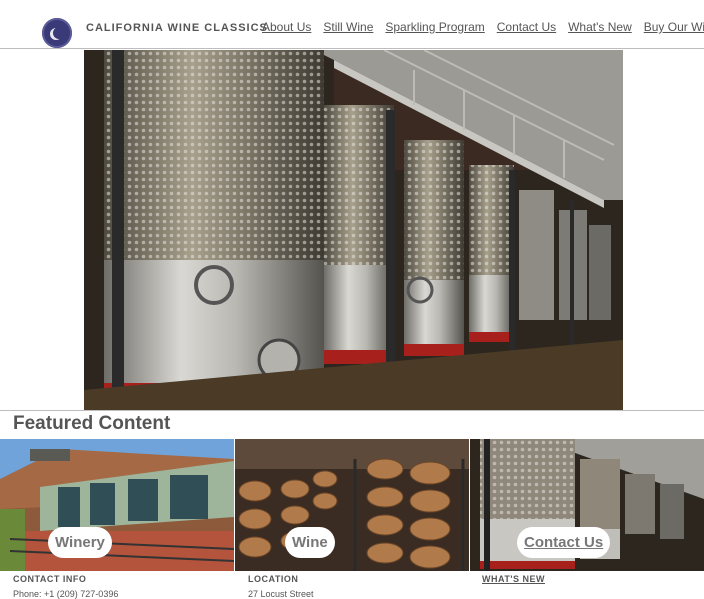 The height and width of the screenshot is (599, 704). I want to click on contact-info-heading: CONTACT INFO, so click(50, 579).